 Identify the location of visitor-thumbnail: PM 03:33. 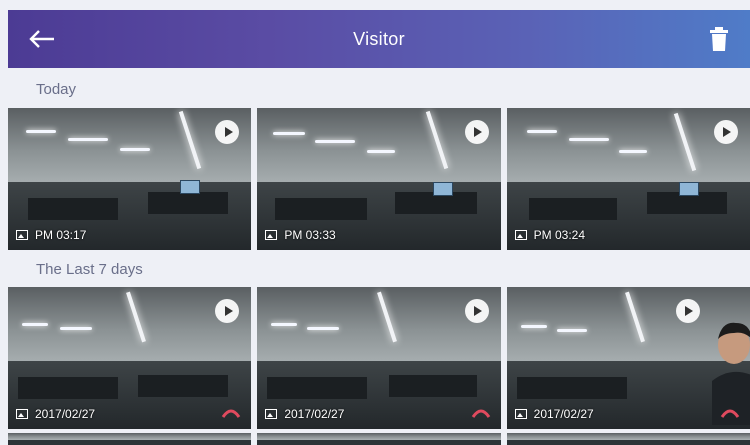
(379, 179).